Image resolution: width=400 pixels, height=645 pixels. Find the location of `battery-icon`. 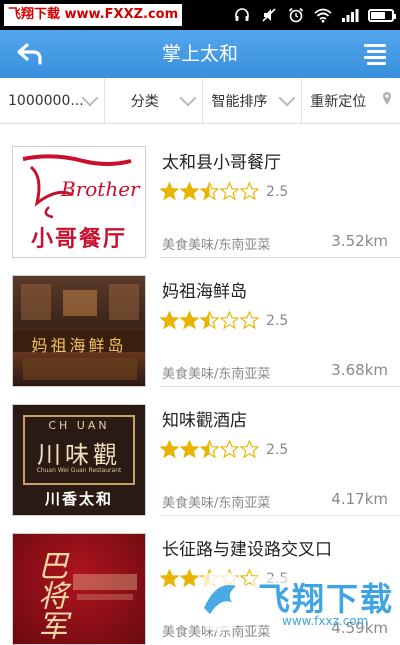

battery-icon is located at coordinates (382, 15).